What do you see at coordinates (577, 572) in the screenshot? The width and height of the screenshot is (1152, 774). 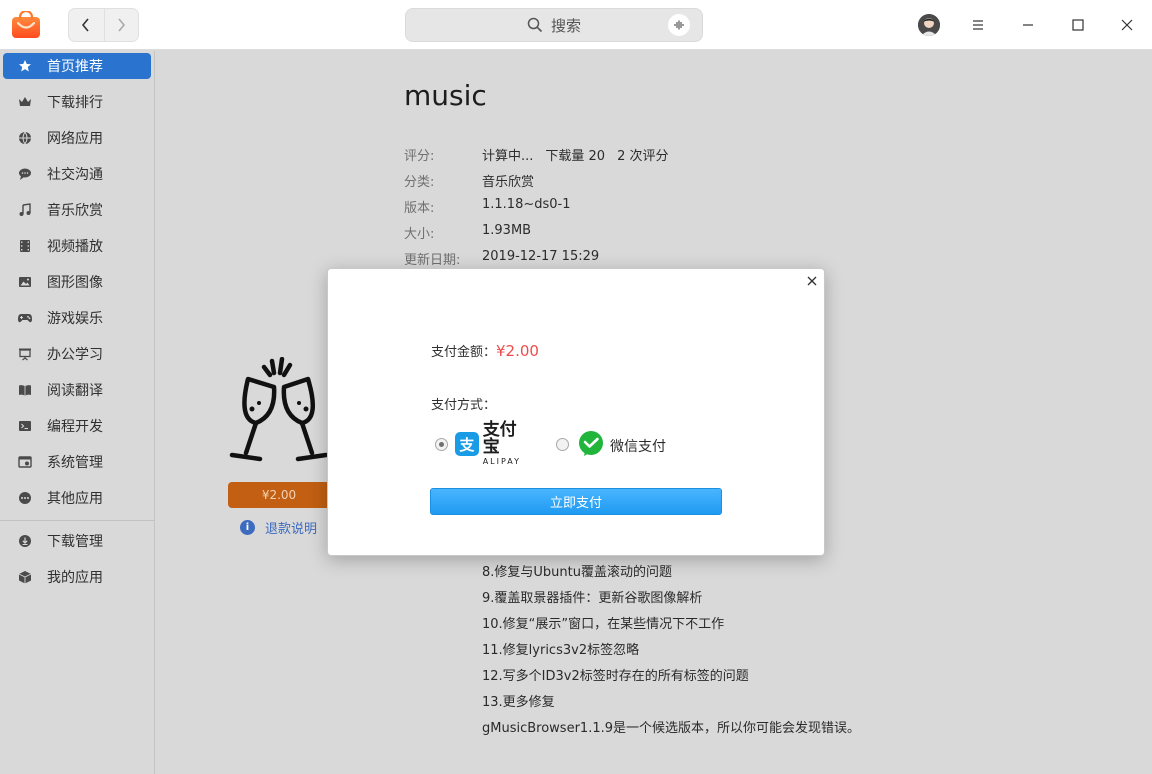 I see `changelog-line: 8.修复与Ubuntu覆盖滚动的问题` at bounding box center [577, 572].